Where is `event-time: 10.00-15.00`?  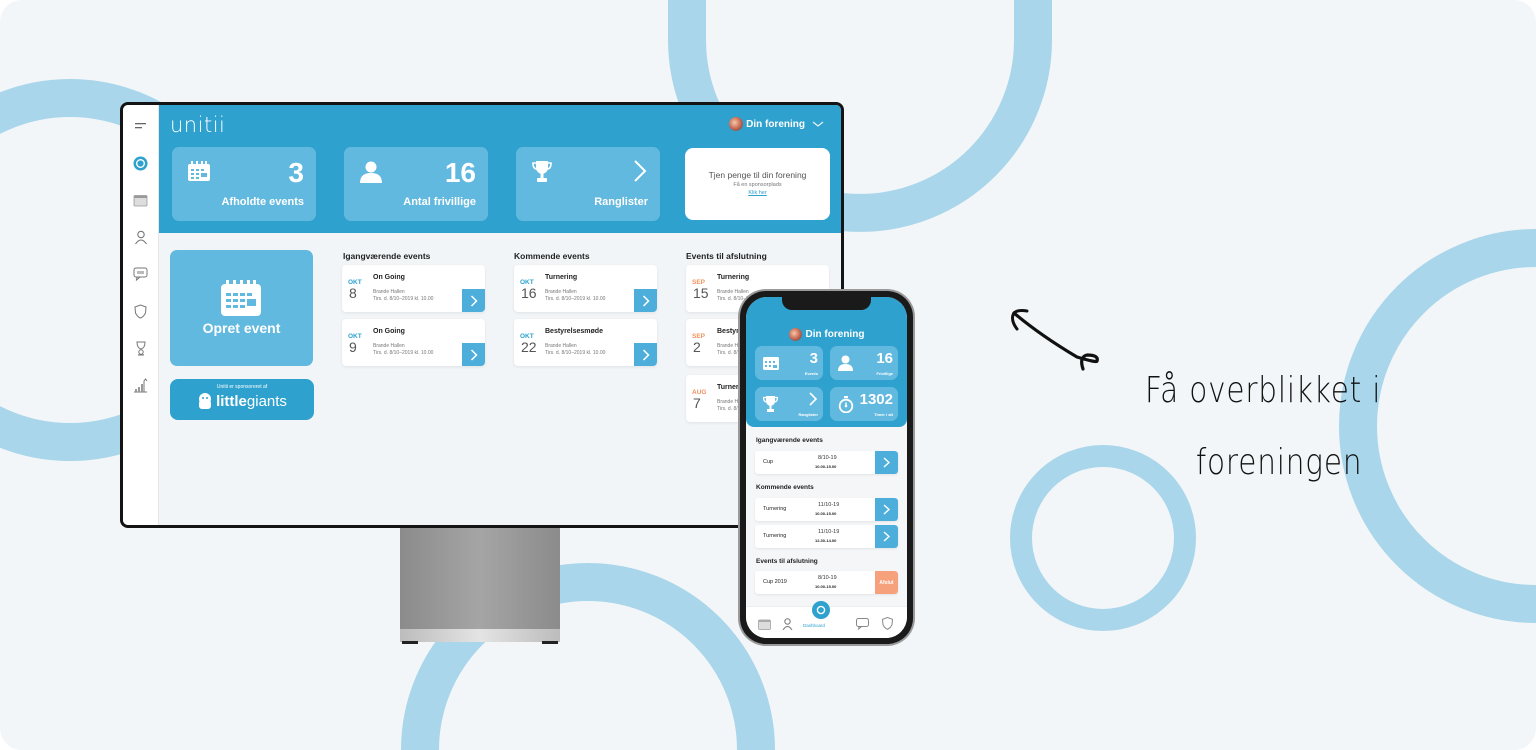 event-time: 10.00-15.00 is located at coordinates (826, 586).